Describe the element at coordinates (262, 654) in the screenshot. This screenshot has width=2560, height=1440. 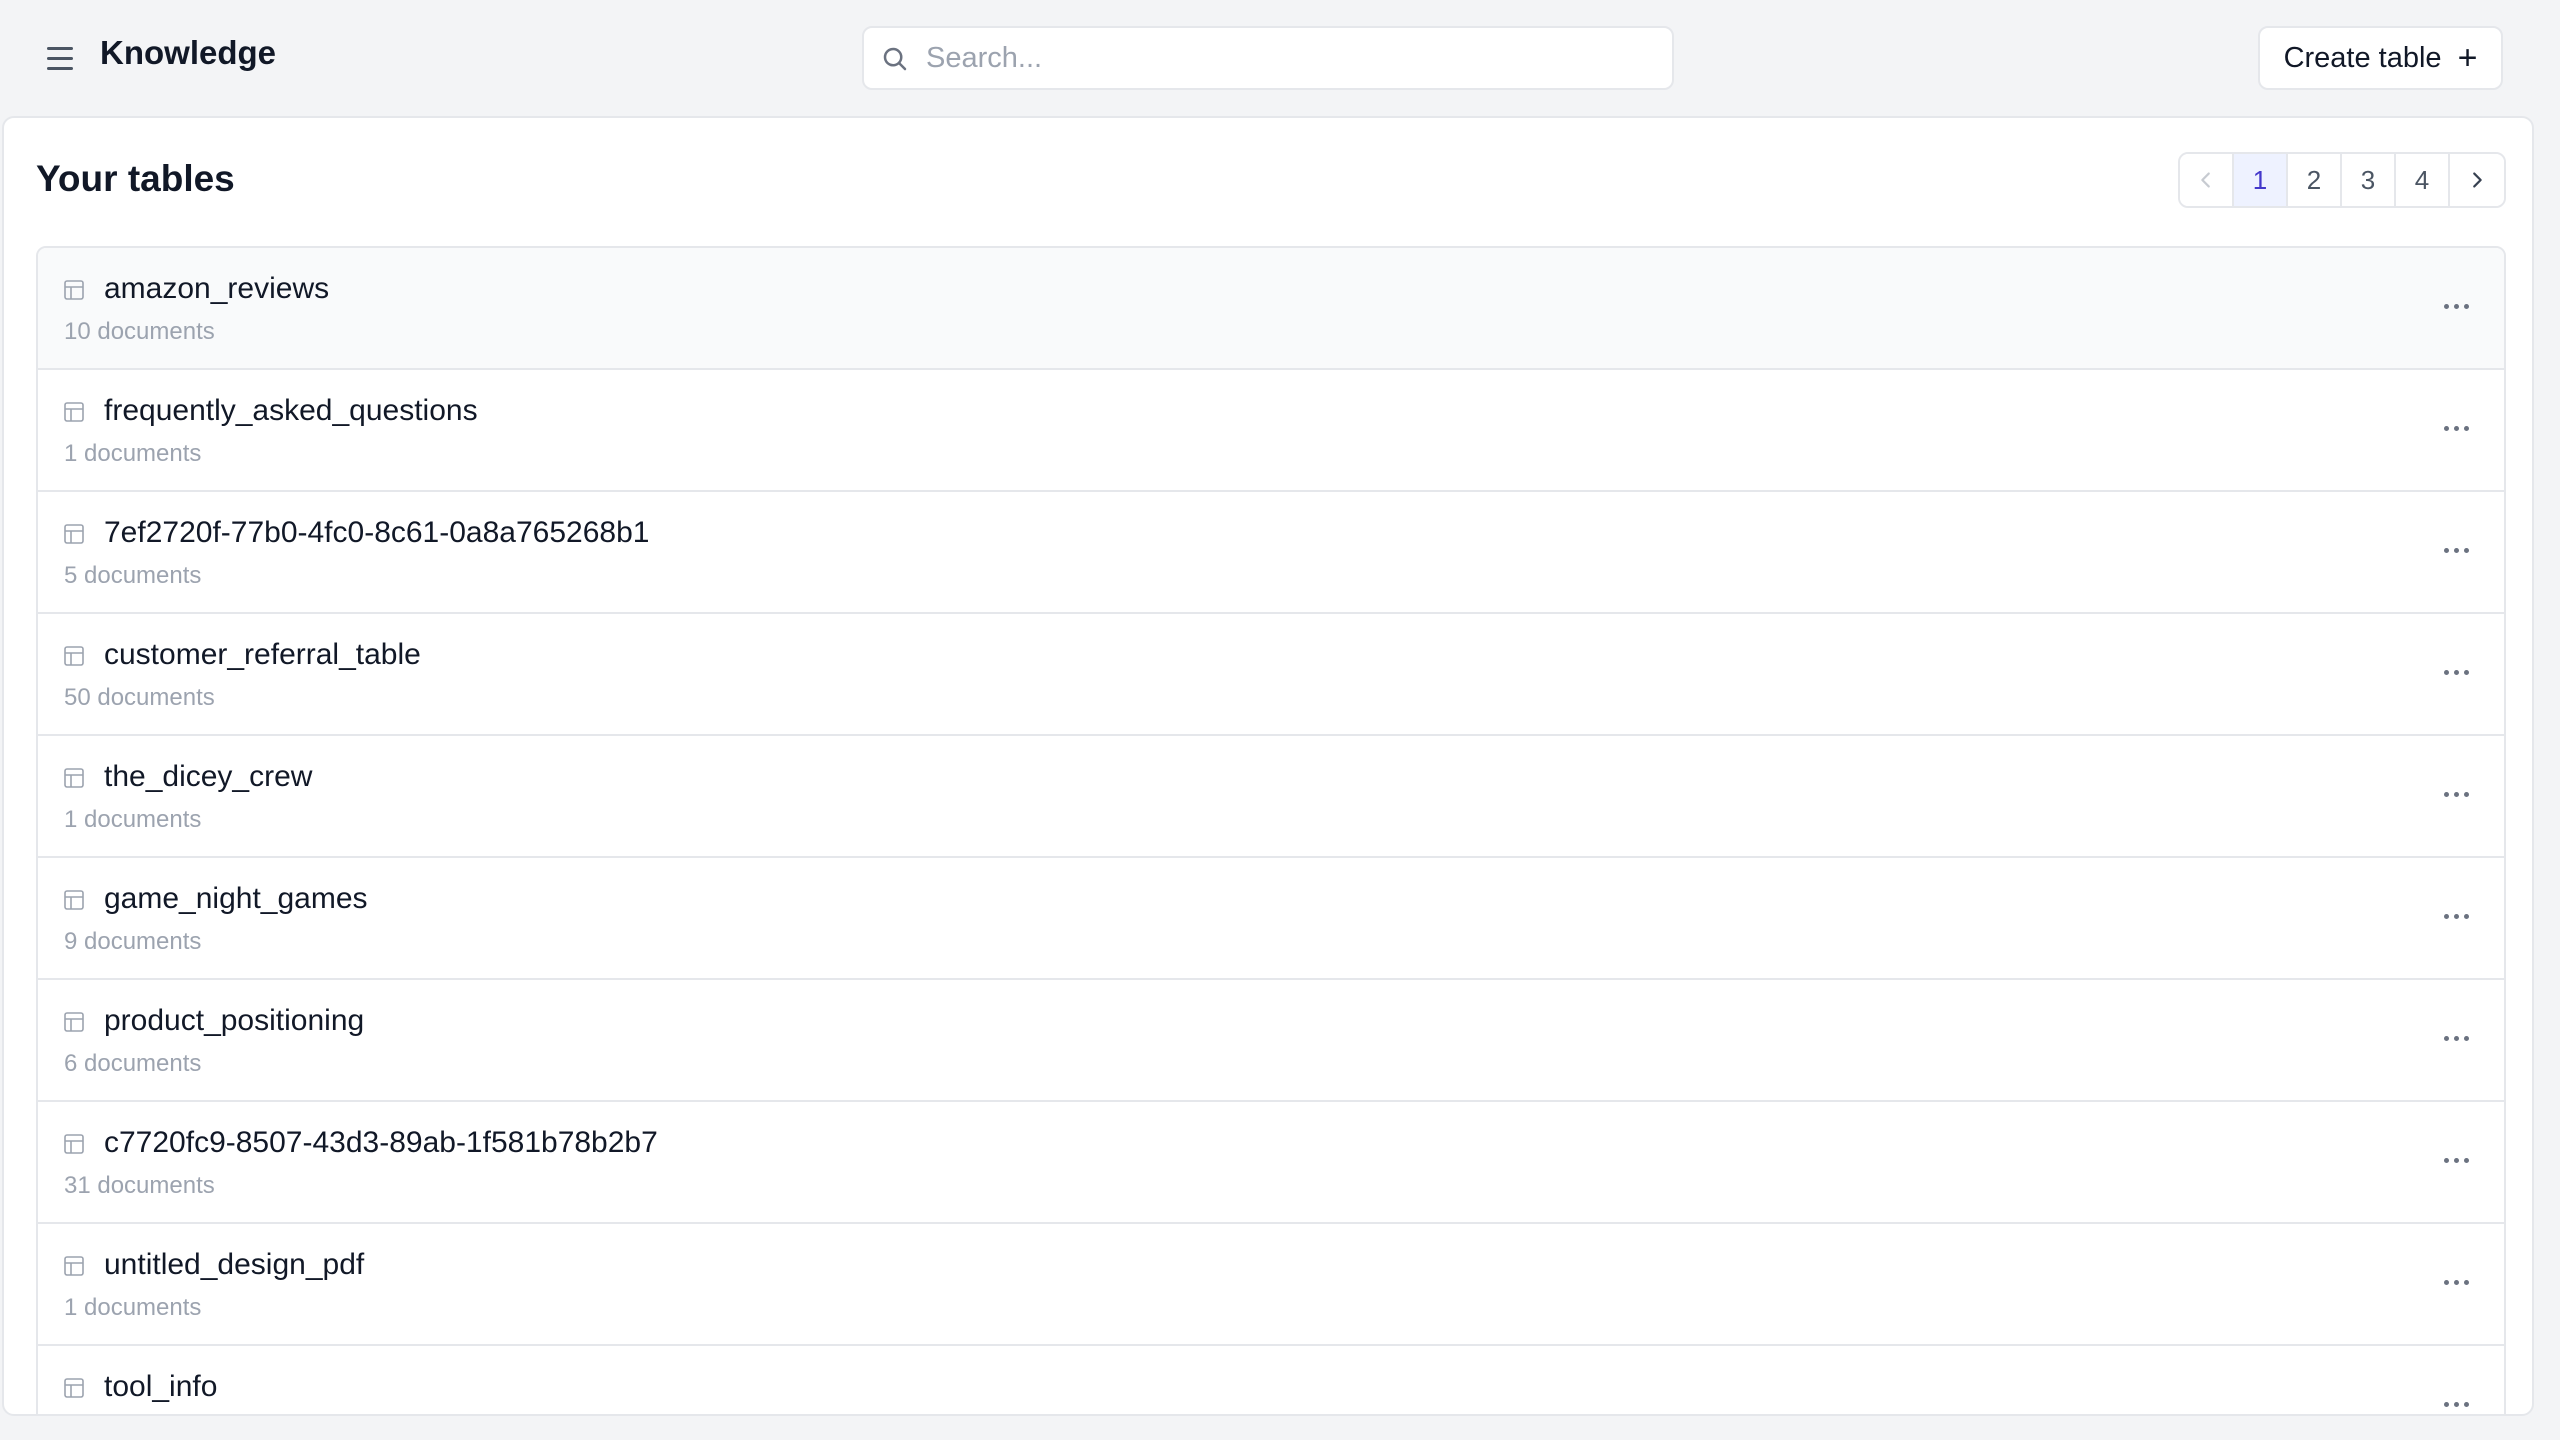
I see `table-name: customer_referral_table` at that location.